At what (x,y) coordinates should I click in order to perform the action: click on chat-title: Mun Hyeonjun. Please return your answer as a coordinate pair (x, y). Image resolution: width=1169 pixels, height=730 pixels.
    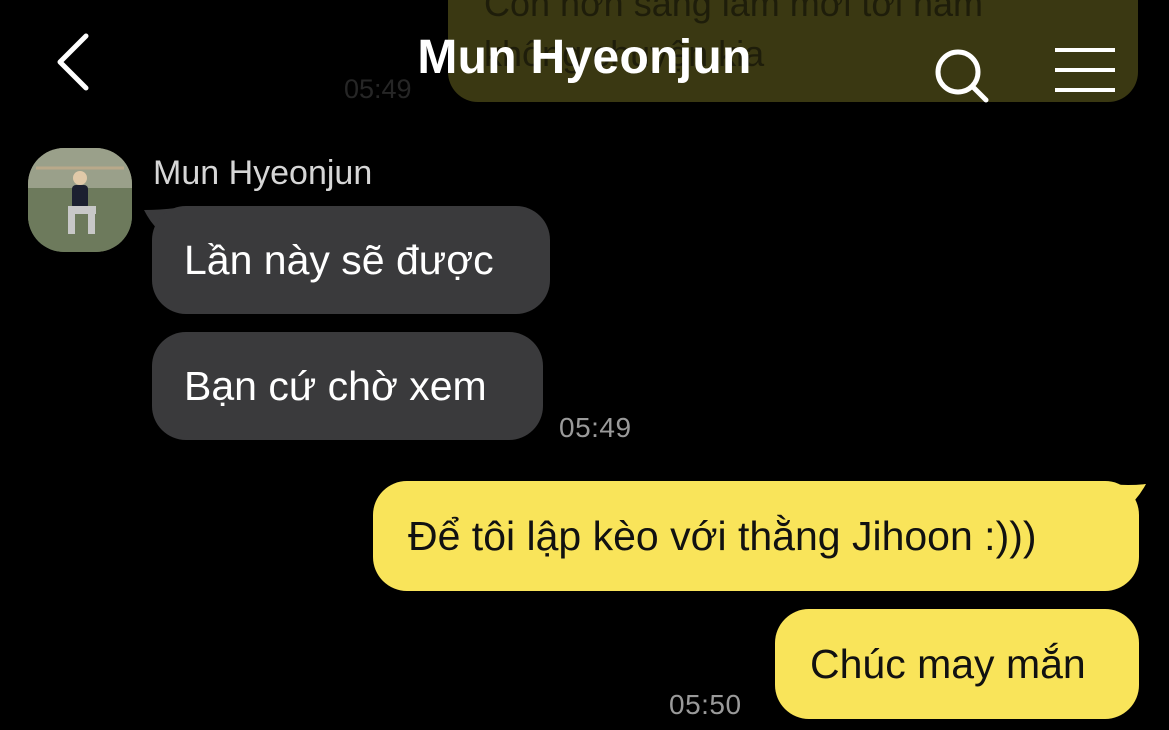
    Looking at the image, I should click on (584, 57).